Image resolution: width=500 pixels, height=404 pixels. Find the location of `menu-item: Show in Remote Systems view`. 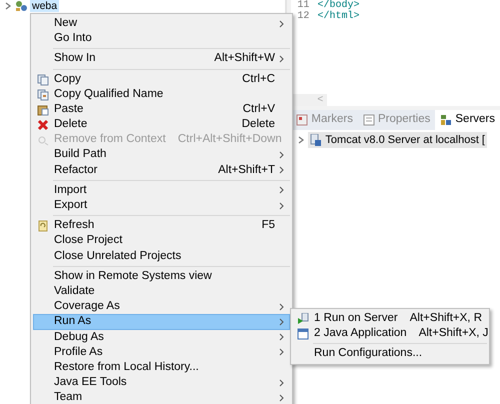

menu-item: Show in Remote Systems view is located at coordinates (161, 276).